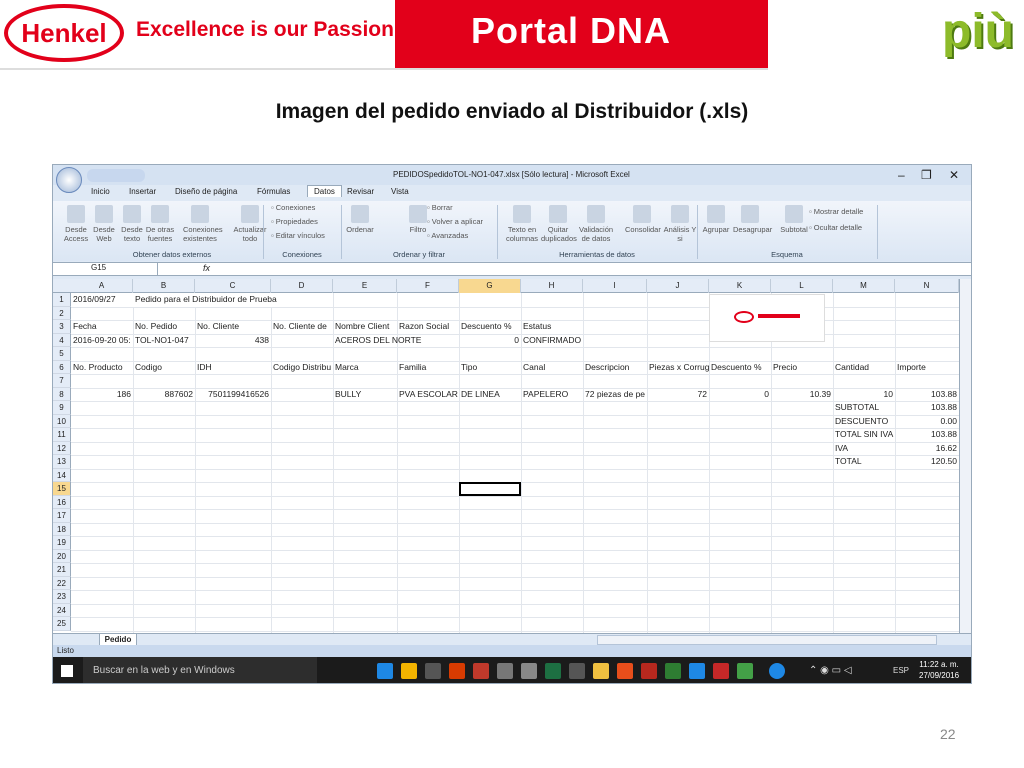 The image size is (1024, 768). I want to click on row-header-19: 19, so click(62, 543).